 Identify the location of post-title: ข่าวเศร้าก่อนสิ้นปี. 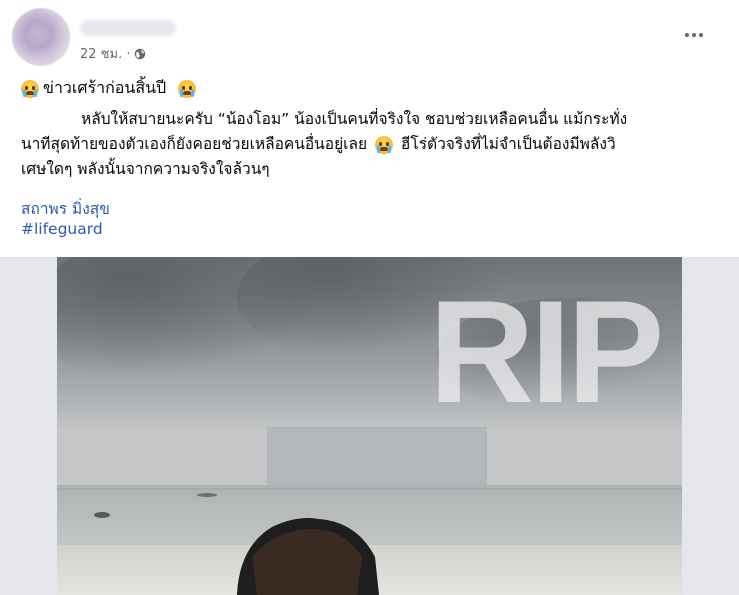
(109, 88).